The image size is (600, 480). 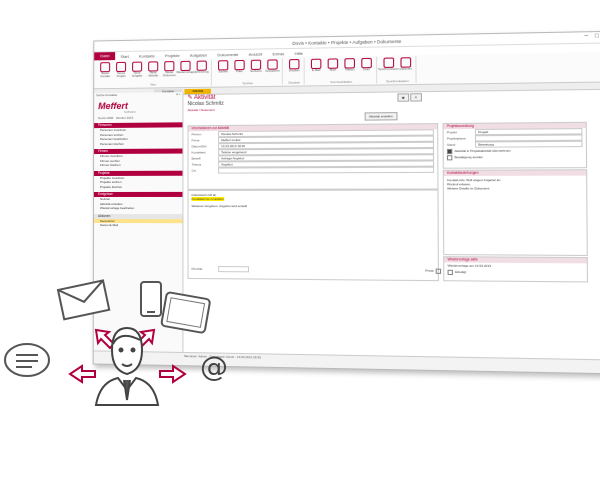 What do you see at coordinates (469, 266) in the screenshot?
I see `resub-date: Wiedervorlage am 14.03.2013` at bounding box center [469, 266].